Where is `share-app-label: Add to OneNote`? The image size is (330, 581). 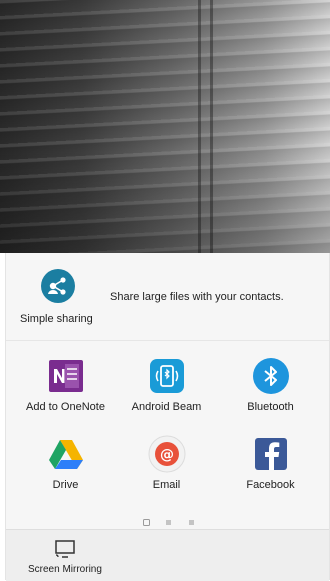
share-app-label: Add to OneNote is located at coordinates (65, 407).